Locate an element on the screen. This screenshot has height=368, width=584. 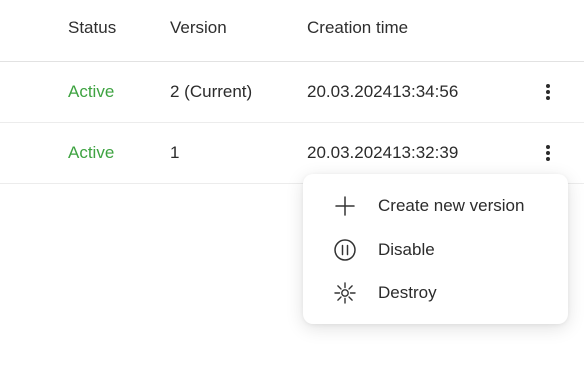
plus-icon is located at coordinates (345, 206).